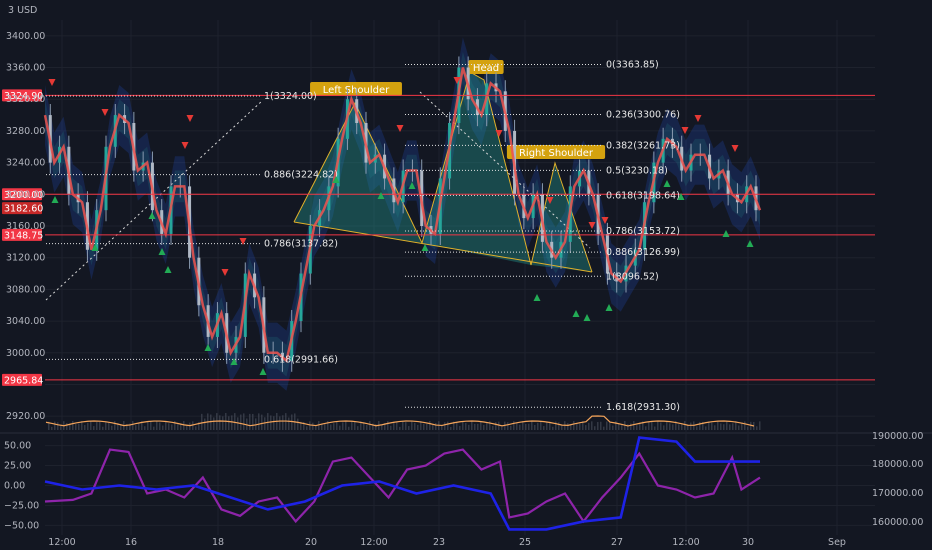 The height and width of the screenshot is (550, 932). Describe the element at coordinates (23, 235) in the screenshot. I see `level-tag-text: 3148.75` at that location.